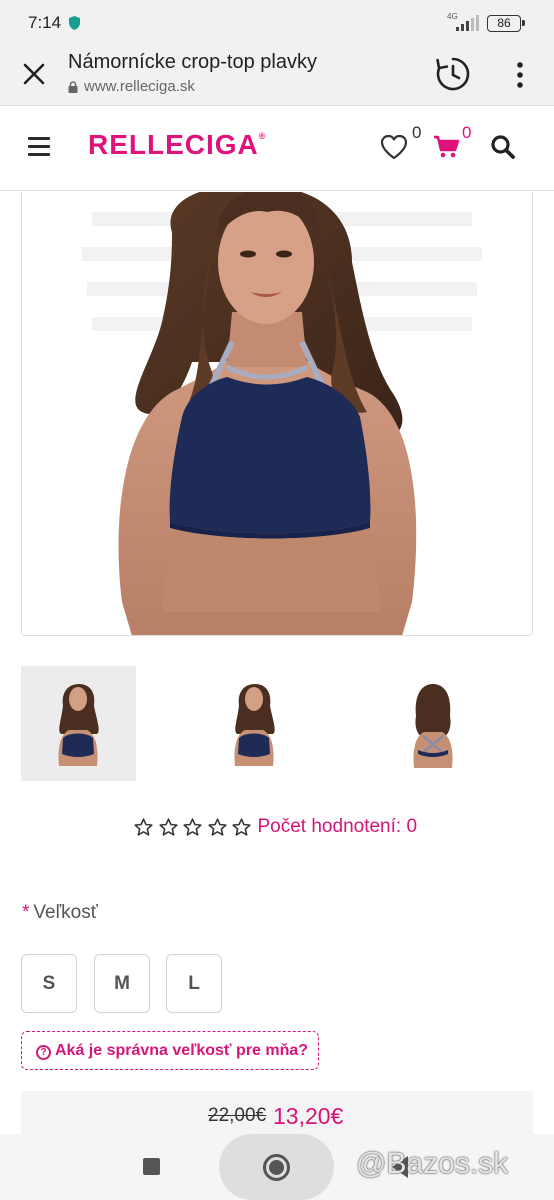 The image size is (554, 1200). What do you see at coordinates (34, 74) in the screenshot?
I see `close-icon` at bounding box center [34, 74].